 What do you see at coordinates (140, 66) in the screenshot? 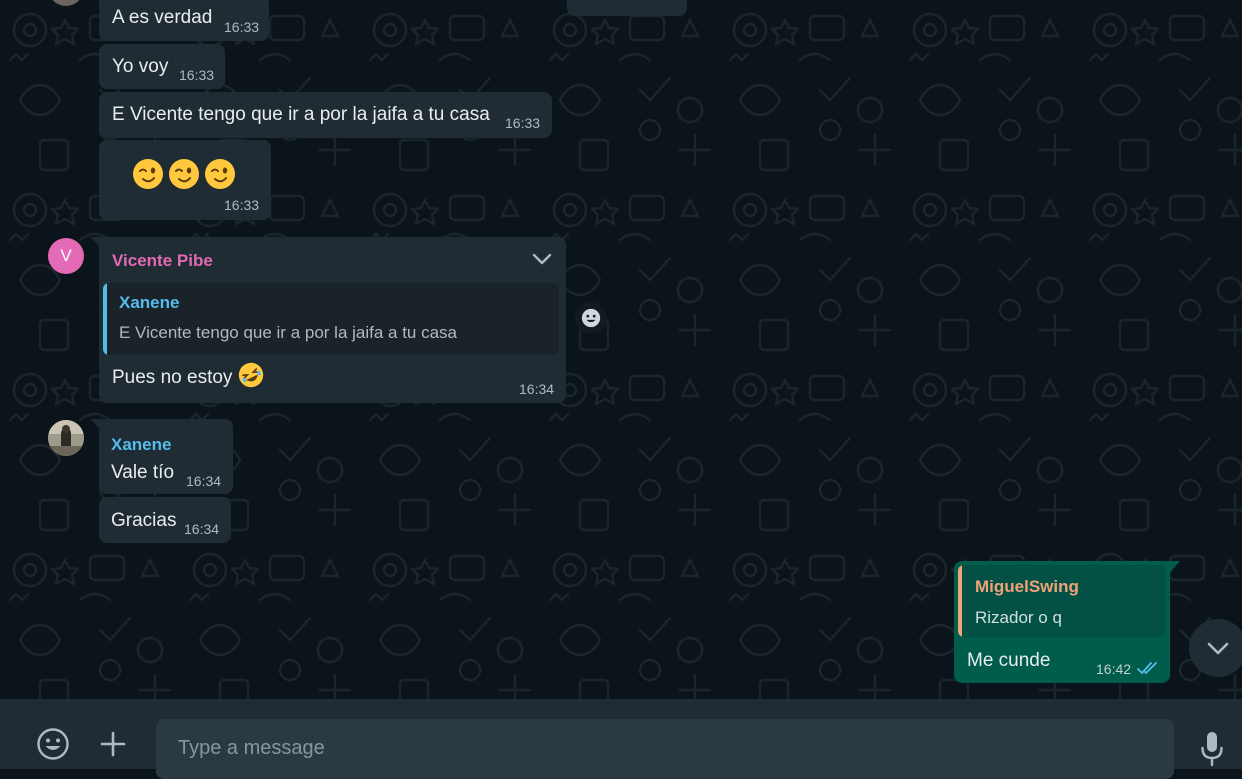
I see `message-text: Yo voy` at bounding box center [140, 66].